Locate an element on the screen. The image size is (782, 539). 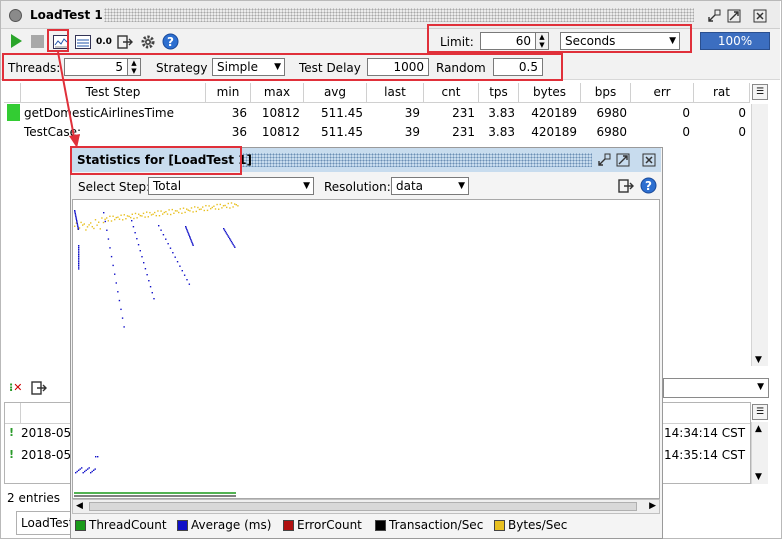
column-settings-icon: ☰ is located at coordinates (760, 92).